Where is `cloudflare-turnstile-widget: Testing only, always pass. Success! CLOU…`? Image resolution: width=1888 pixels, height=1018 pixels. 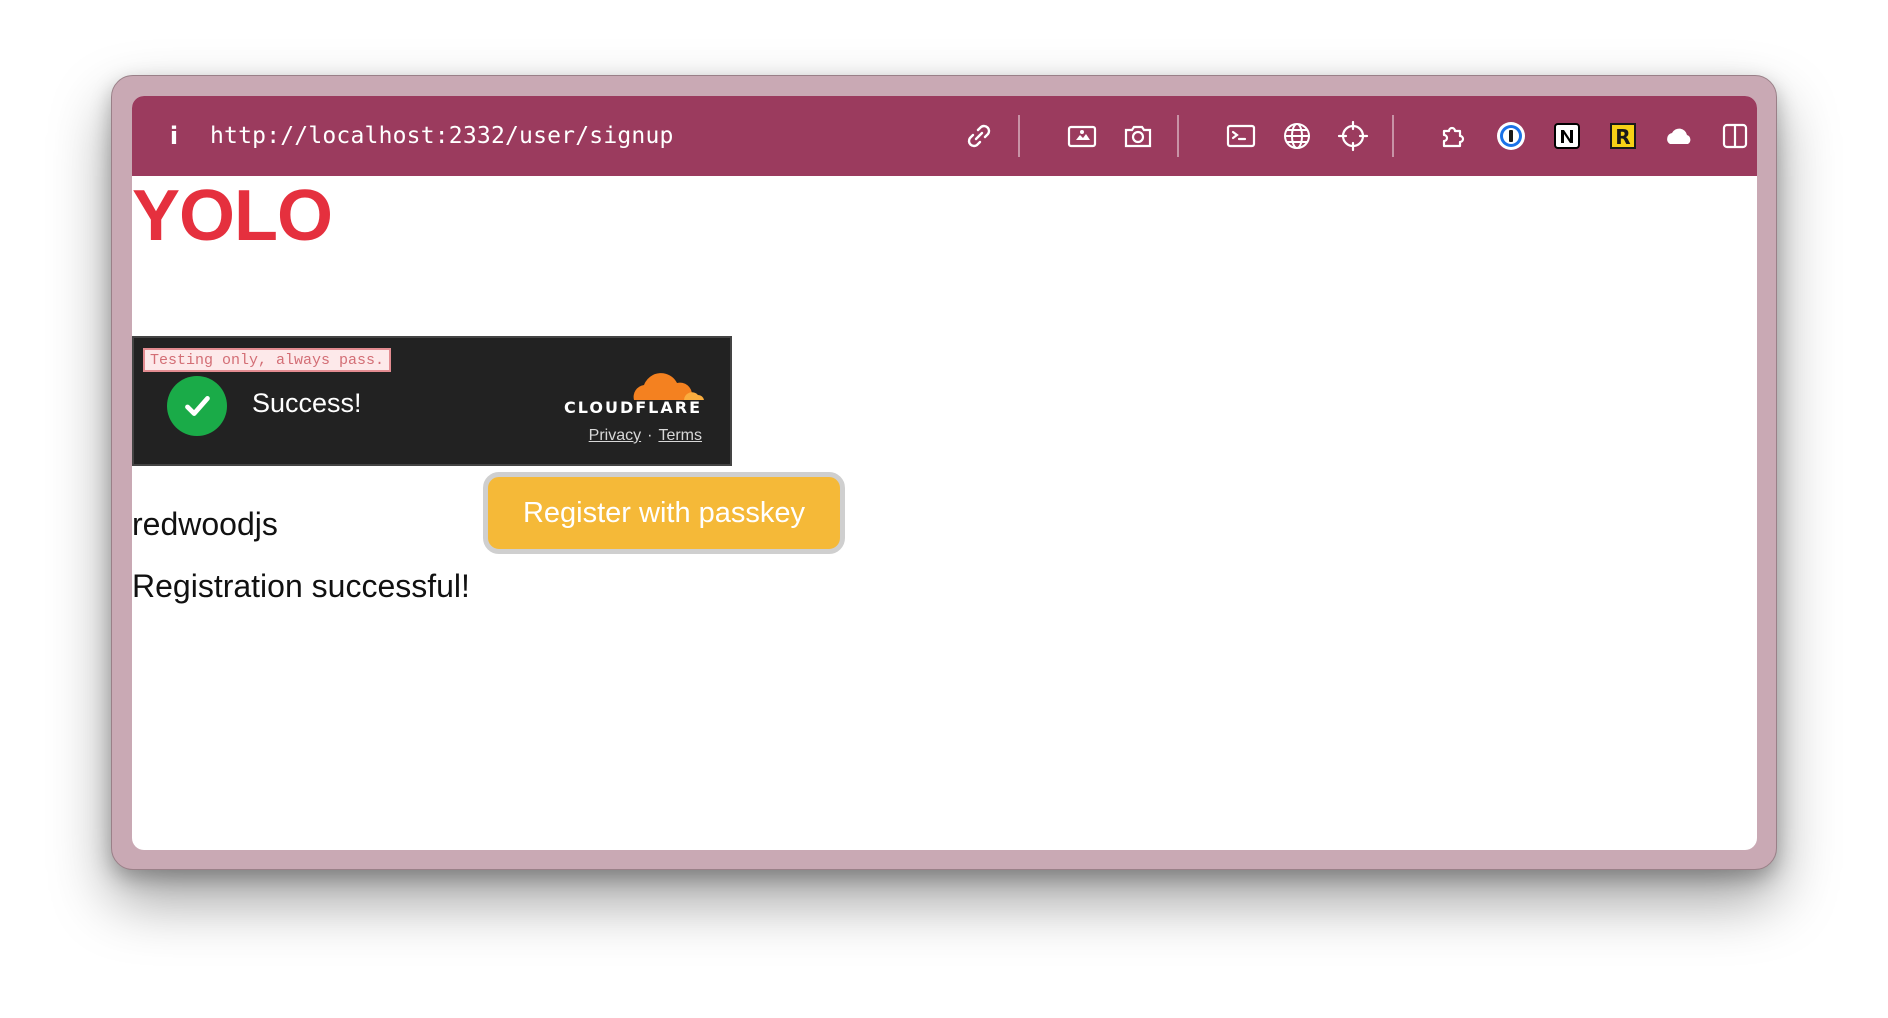 cloudflare-turnstile-widget: Testing only, always pass. Success! CLOU… is located at coordinates (432, 401).